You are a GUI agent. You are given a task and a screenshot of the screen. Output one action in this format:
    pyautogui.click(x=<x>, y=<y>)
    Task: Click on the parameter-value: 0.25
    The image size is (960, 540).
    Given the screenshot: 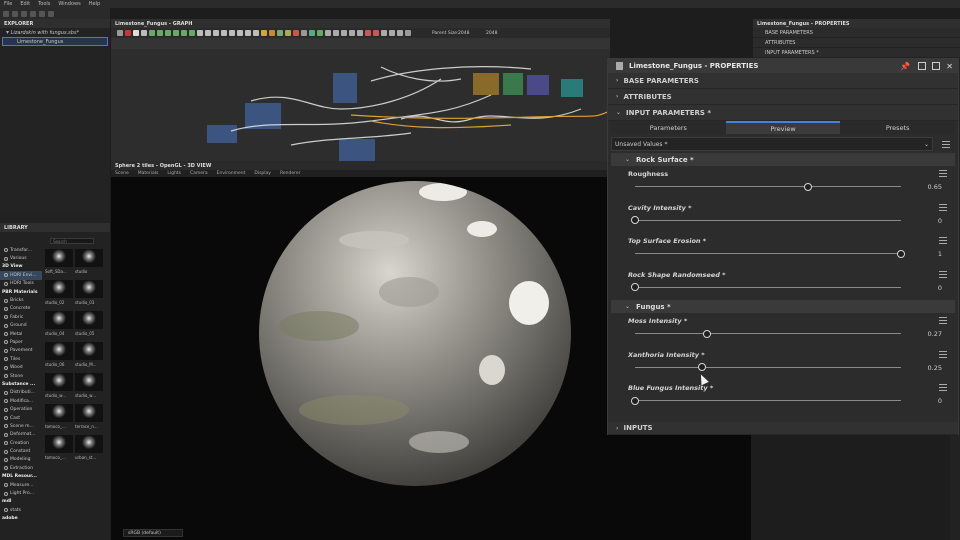 What is the action you would take?
    pyautogui.click(x=935, y=368)
    